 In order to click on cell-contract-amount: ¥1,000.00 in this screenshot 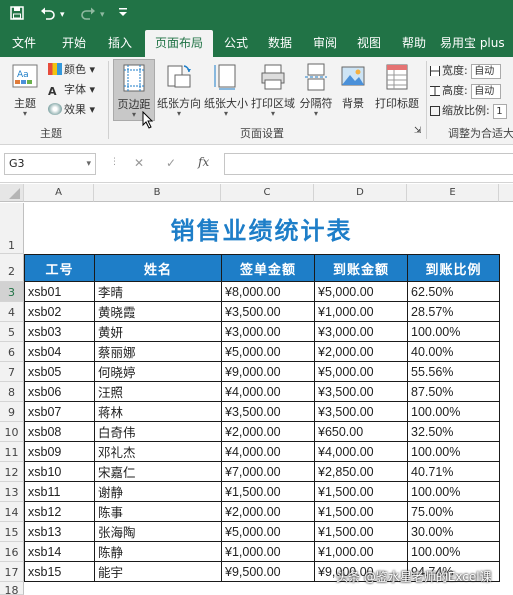, I will do `click(268, 551)`.